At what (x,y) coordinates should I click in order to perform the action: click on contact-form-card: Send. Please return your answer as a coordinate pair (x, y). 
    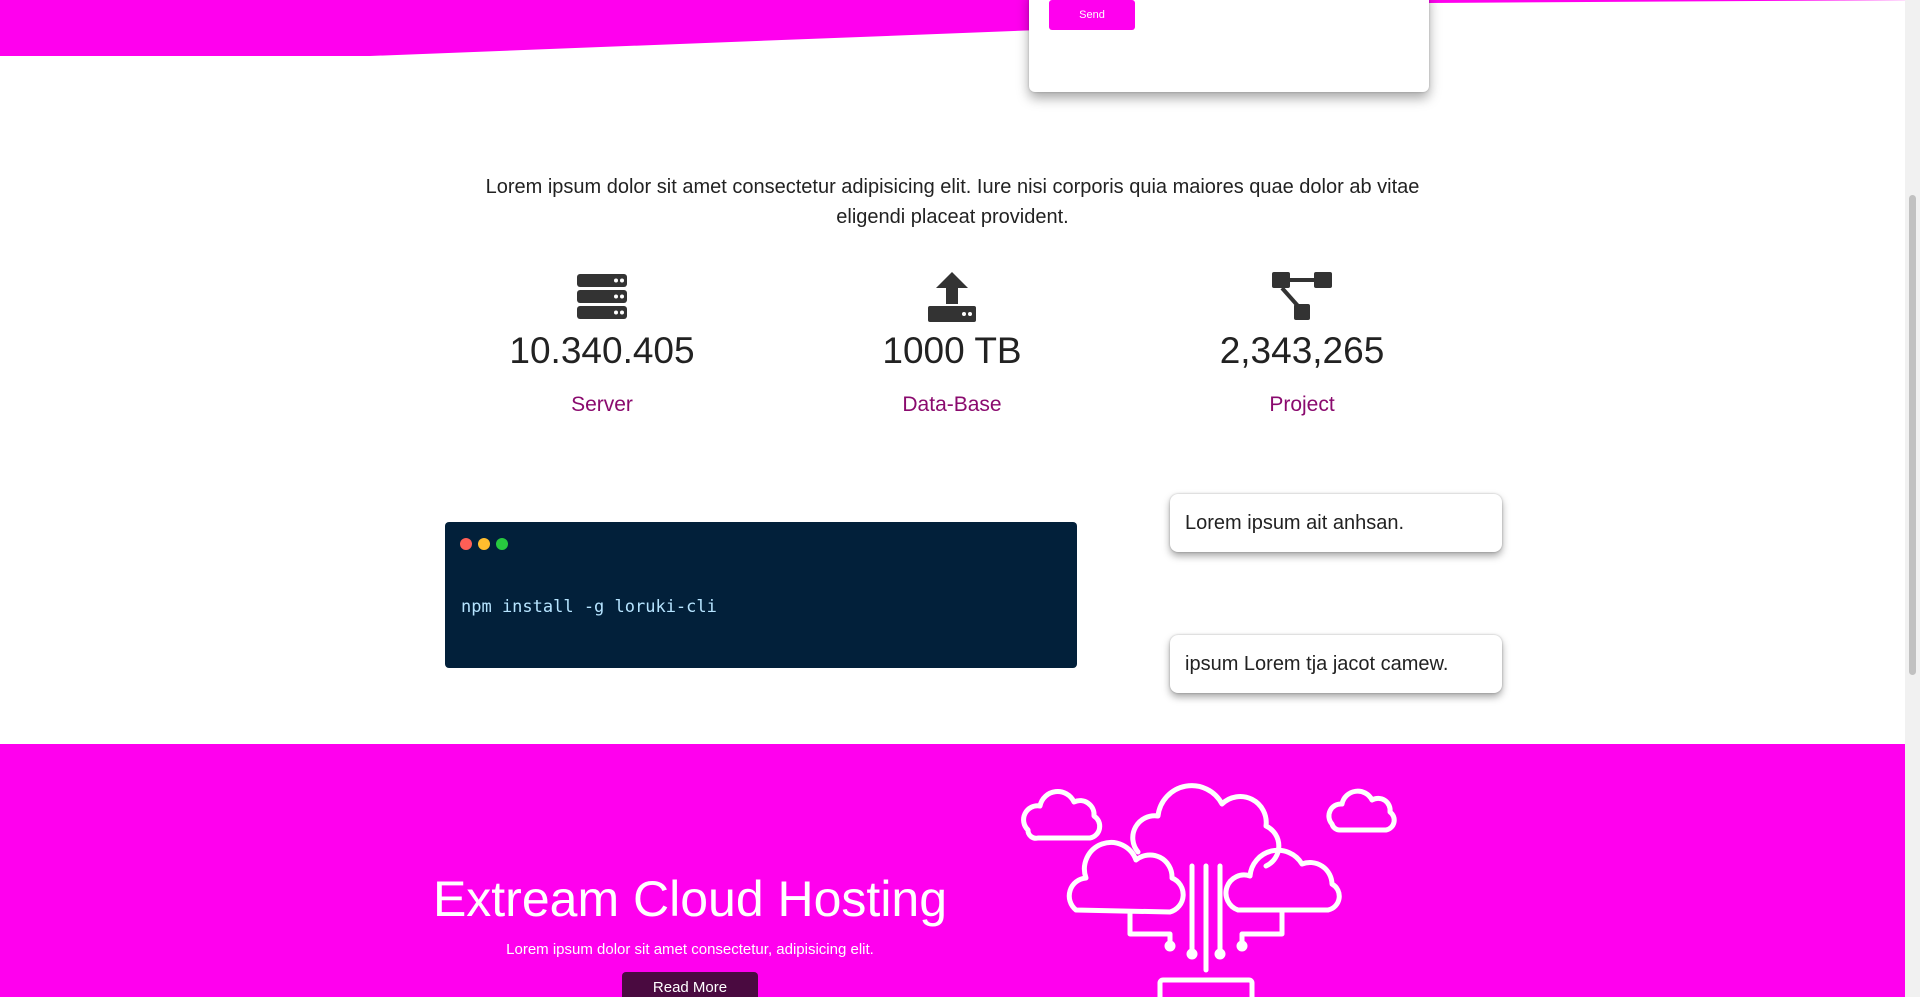
    Looking at the image, I should click on (1229, 46).